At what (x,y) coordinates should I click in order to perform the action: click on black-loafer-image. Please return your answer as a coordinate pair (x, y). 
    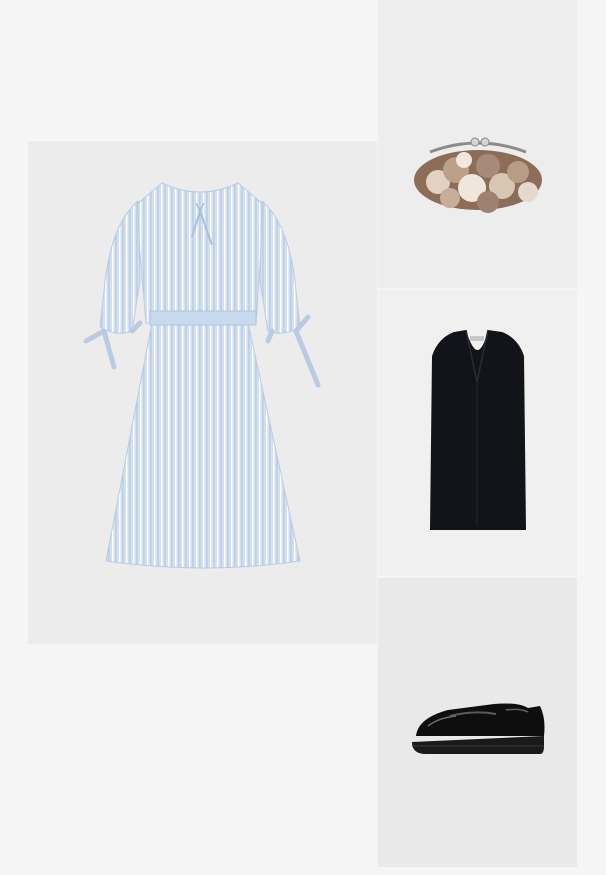
    Looking at the image, I should click on (478, 728).